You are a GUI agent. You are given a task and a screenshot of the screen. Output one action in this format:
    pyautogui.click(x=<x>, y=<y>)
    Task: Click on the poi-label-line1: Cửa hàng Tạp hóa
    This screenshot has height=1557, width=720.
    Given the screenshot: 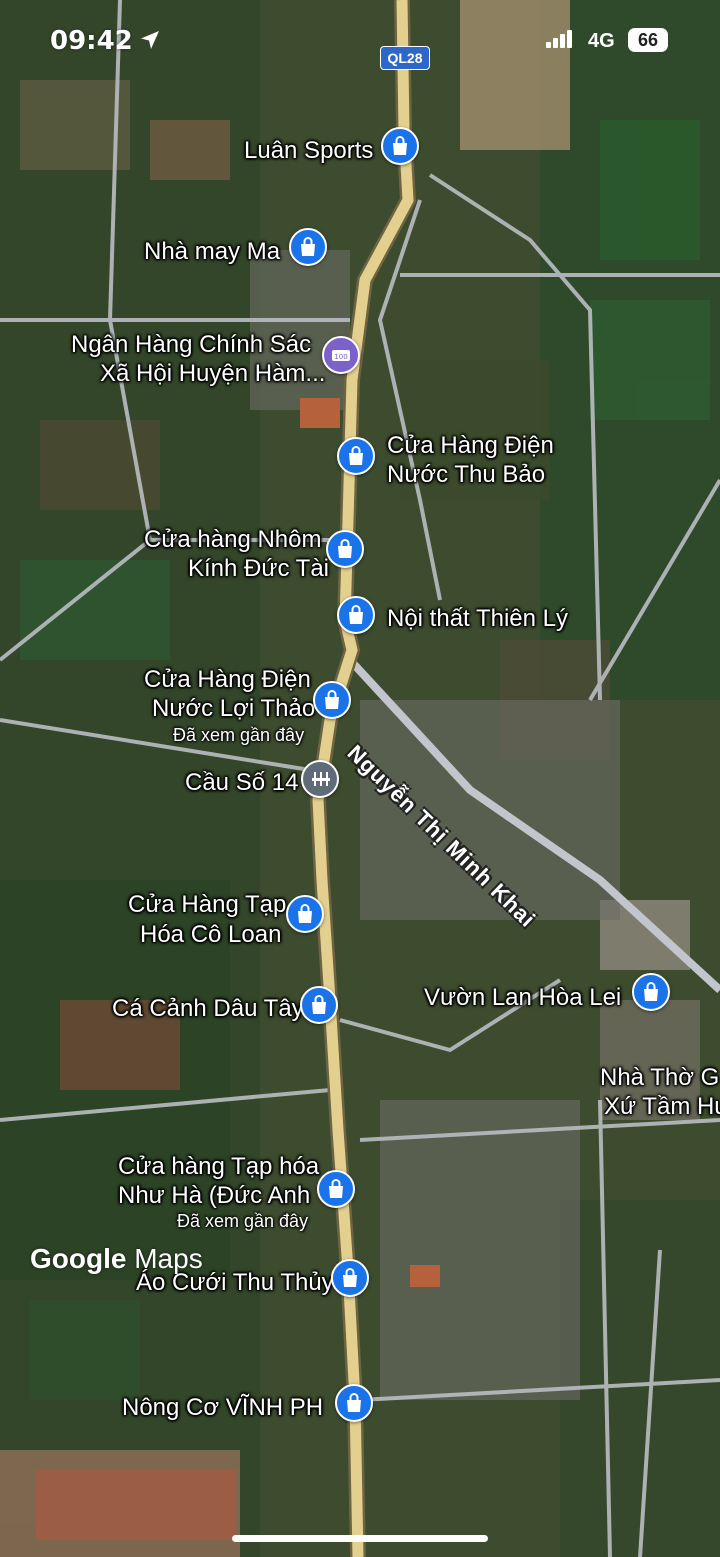 What is the action you would take?
    pyautogui.click(x=219, y=1166)
    